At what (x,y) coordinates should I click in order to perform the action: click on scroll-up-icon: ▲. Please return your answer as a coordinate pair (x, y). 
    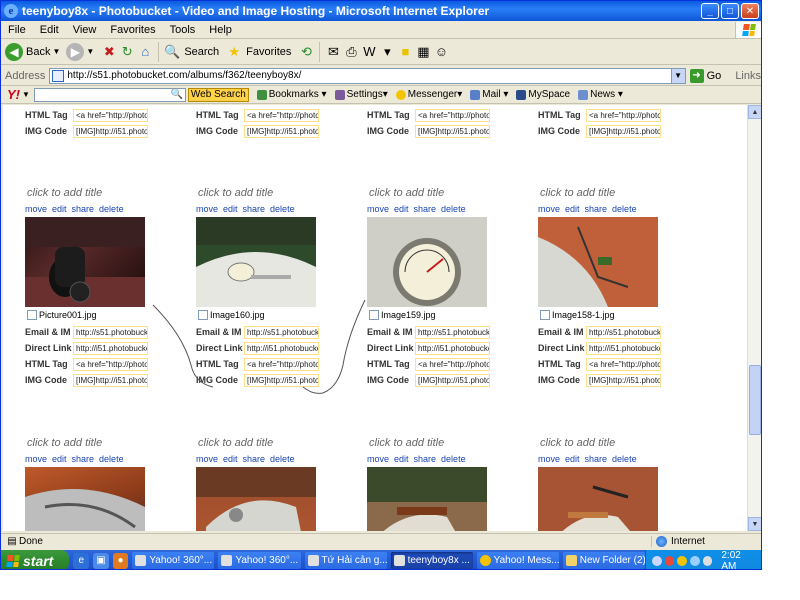
    Looking at the image, I should click on (754, 112).